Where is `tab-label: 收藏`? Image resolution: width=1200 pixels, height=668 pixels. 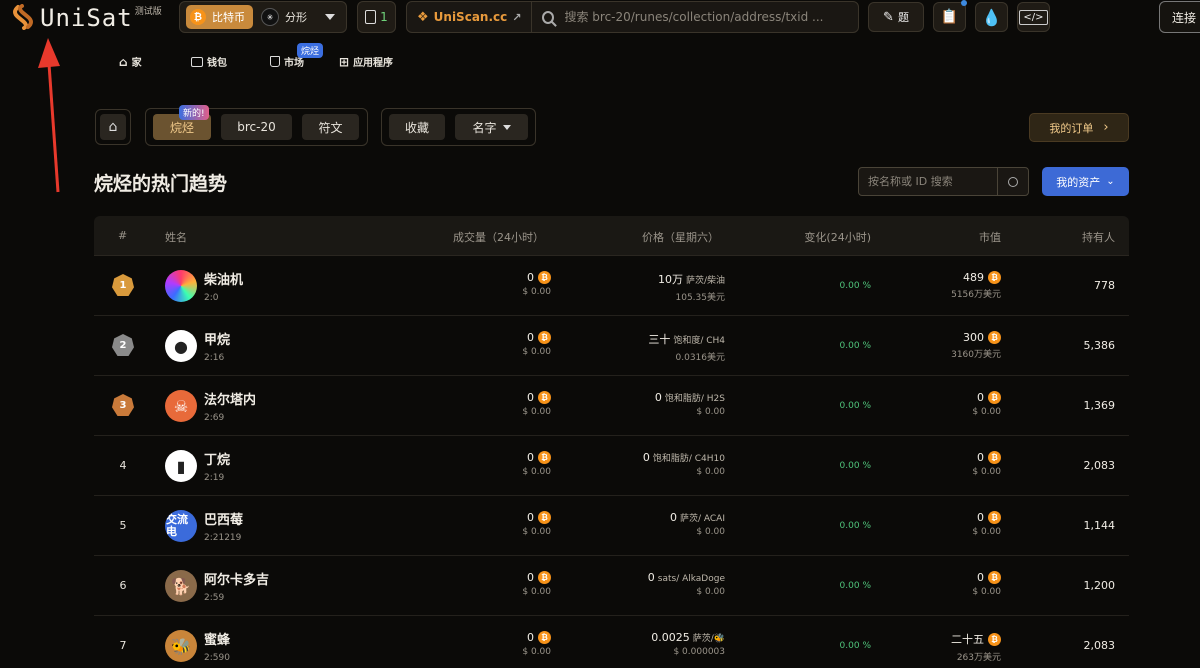
tab-label: 收藏 is located at coordinates (417, 127).